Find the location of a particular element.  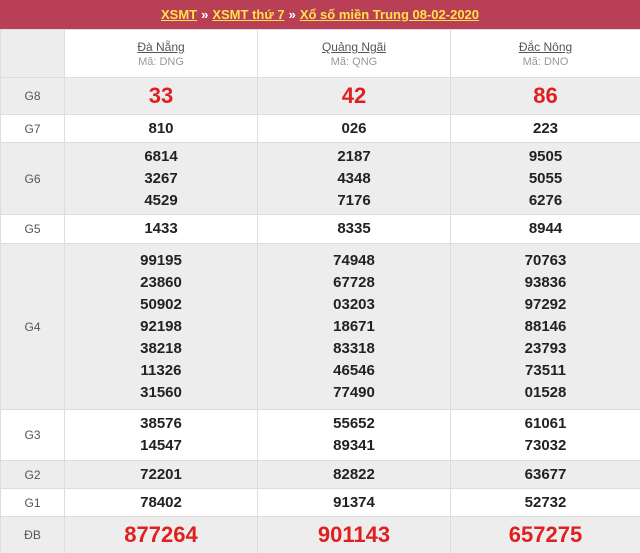

prize-label: ĐB is located at coordinates (32, 534).